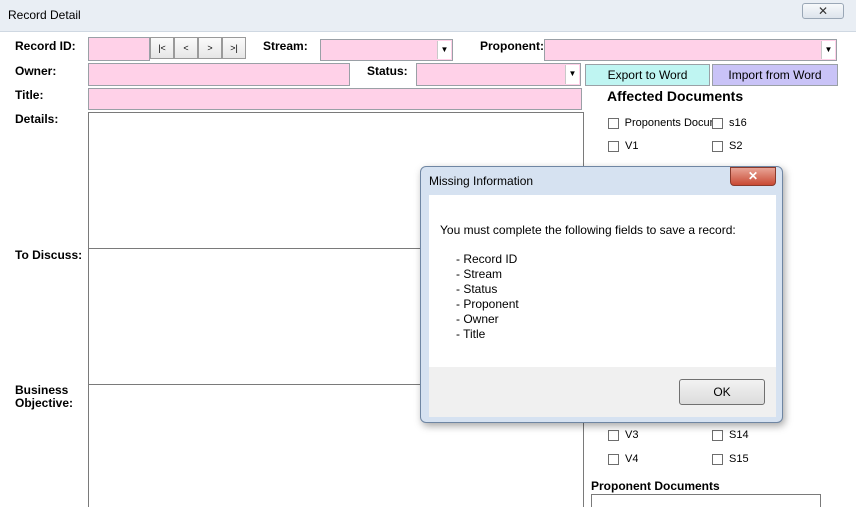 This screenshot has height=507, width=856. What do you see at coordinates (706, 500) in the screenshot?
I see `proponent-documents-list` at bounding box center [706, 500].